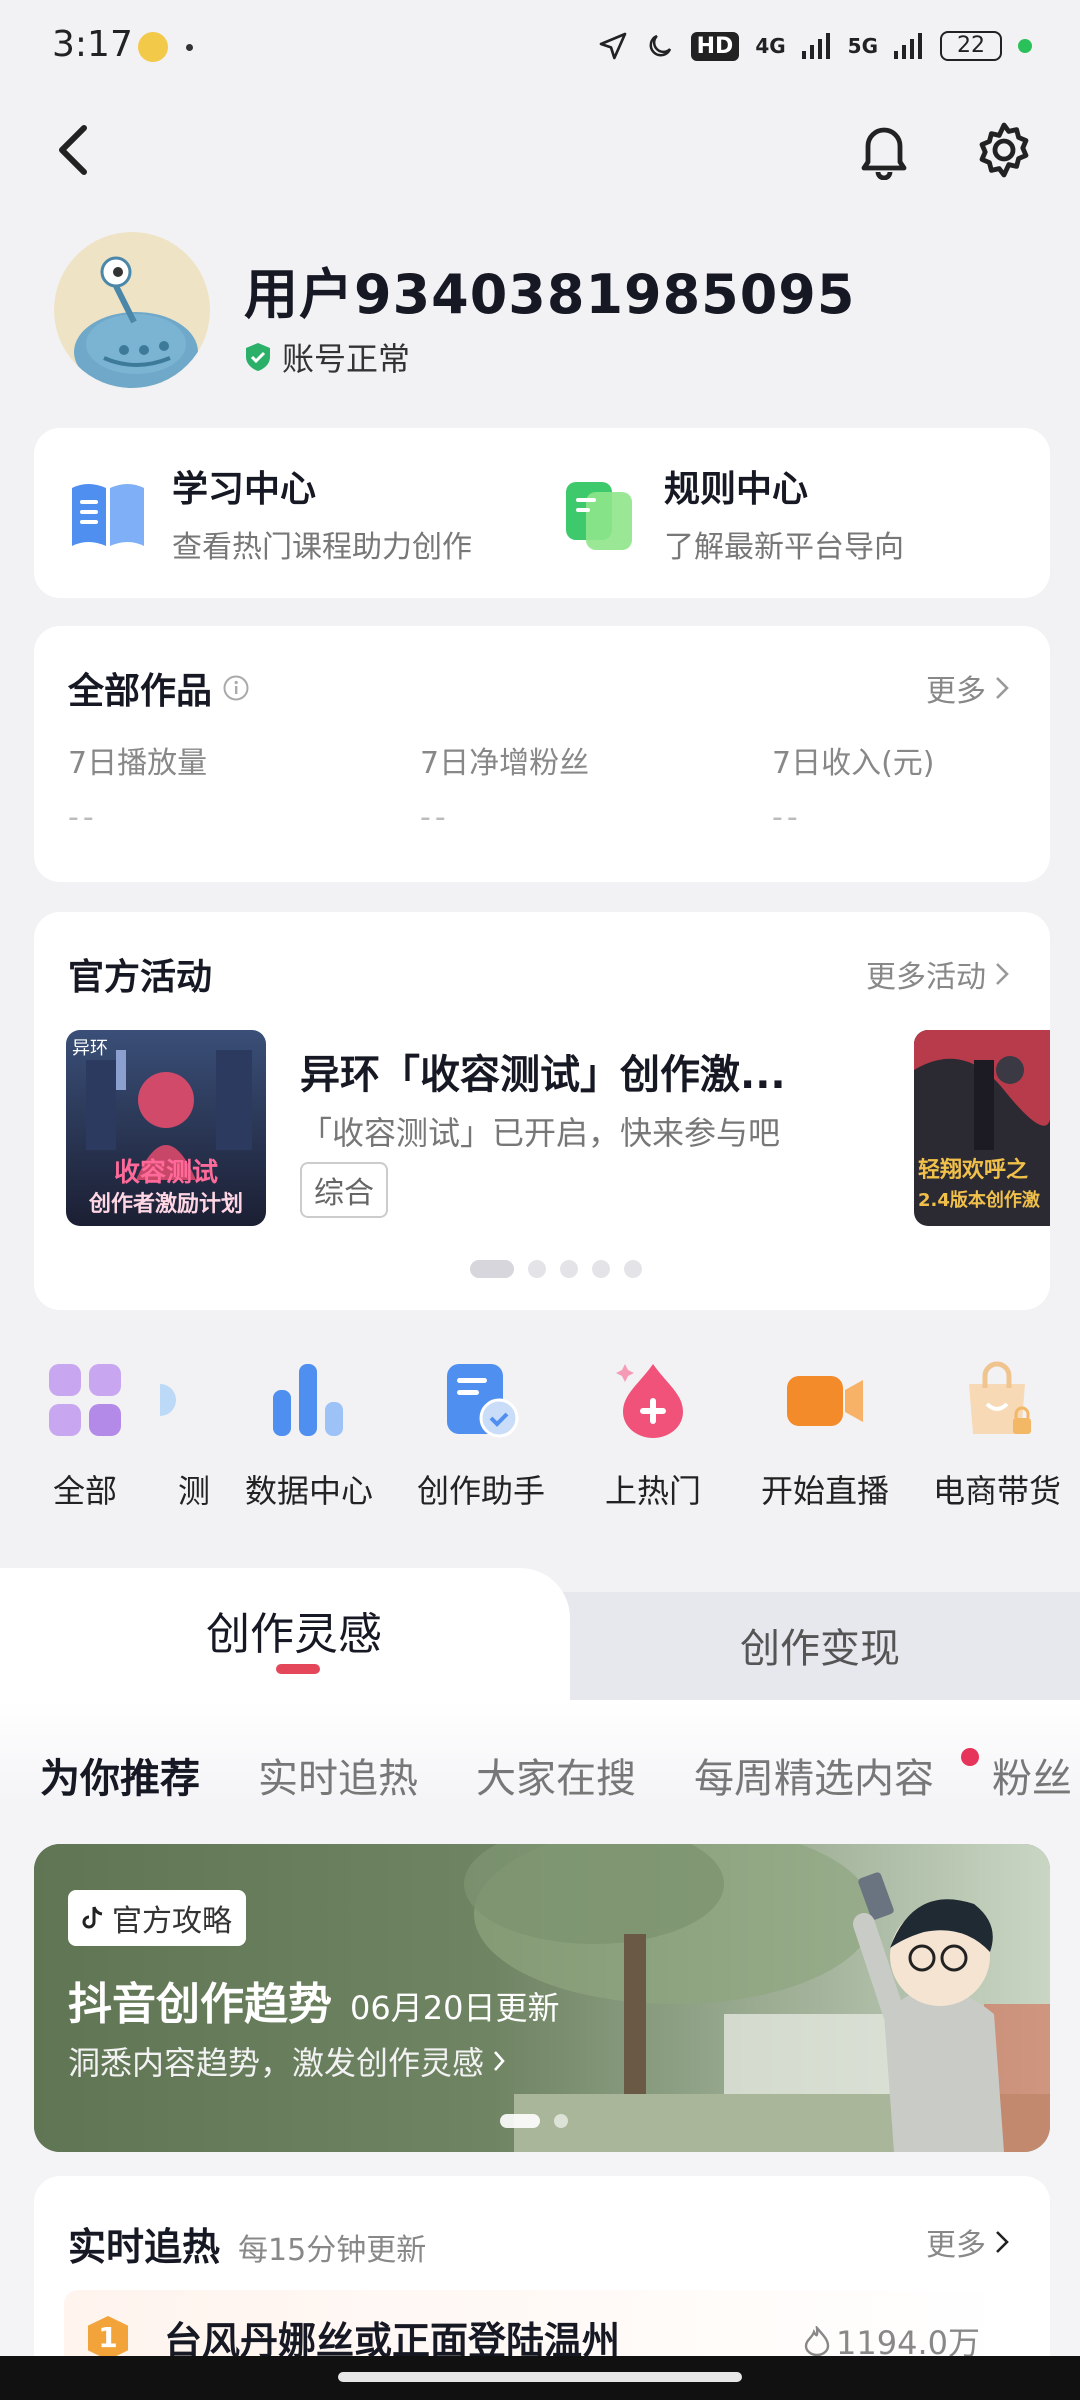  Describe the element at coordinates (287, 2061) in the screenshot. I see `banner-subtitle: 洞悉内容趋势，激发创作灵感` at that location.